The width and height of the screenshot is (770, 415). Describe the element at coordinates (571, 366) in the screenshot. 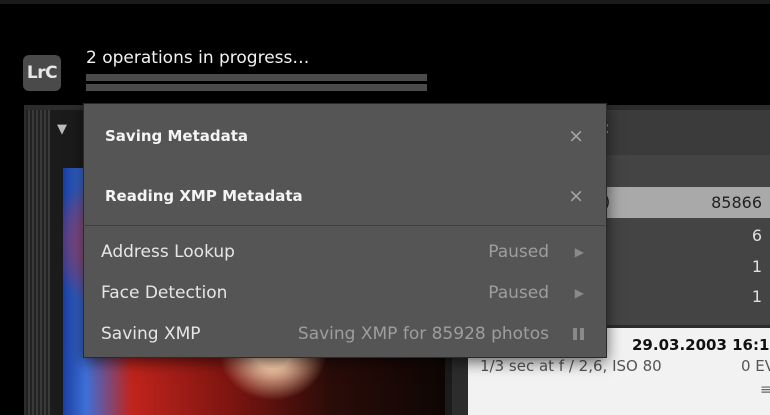

I see `exposure-info: 1/3 sec at f / 2,6, ISO 80` at that location.